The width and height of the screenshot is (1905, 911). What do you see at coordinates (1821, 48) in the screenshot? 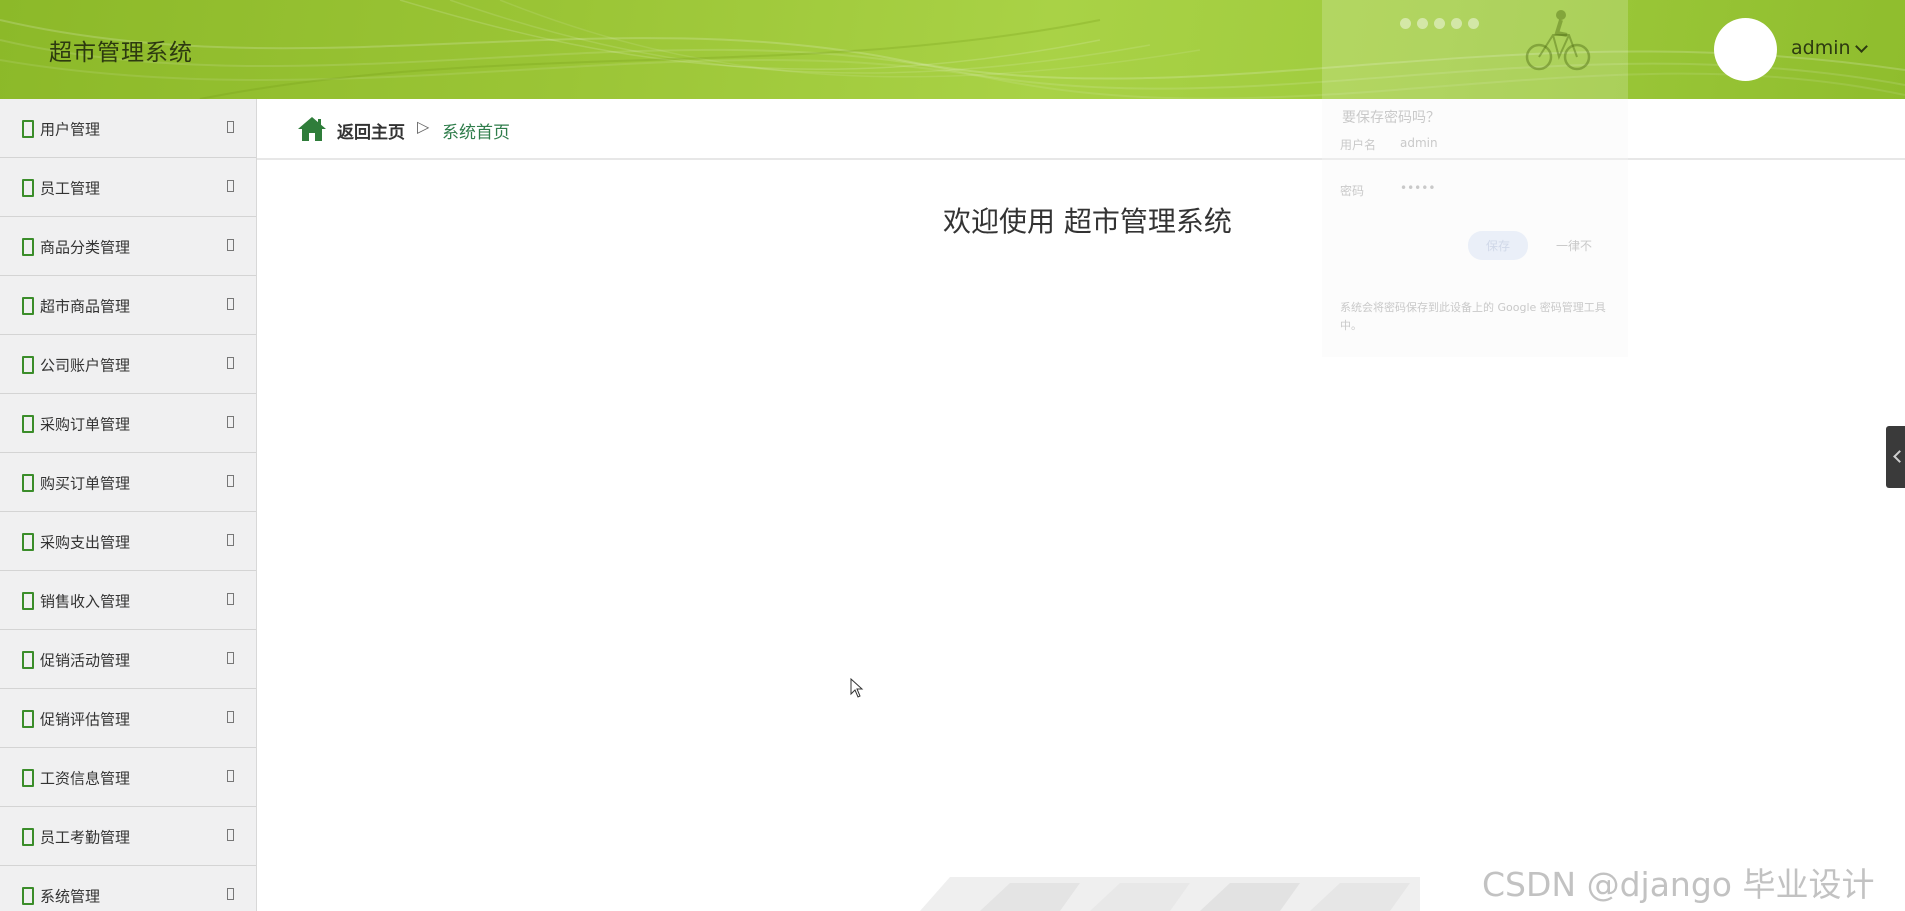
I see `username-label: admin` at bounding box center [1821, 48].